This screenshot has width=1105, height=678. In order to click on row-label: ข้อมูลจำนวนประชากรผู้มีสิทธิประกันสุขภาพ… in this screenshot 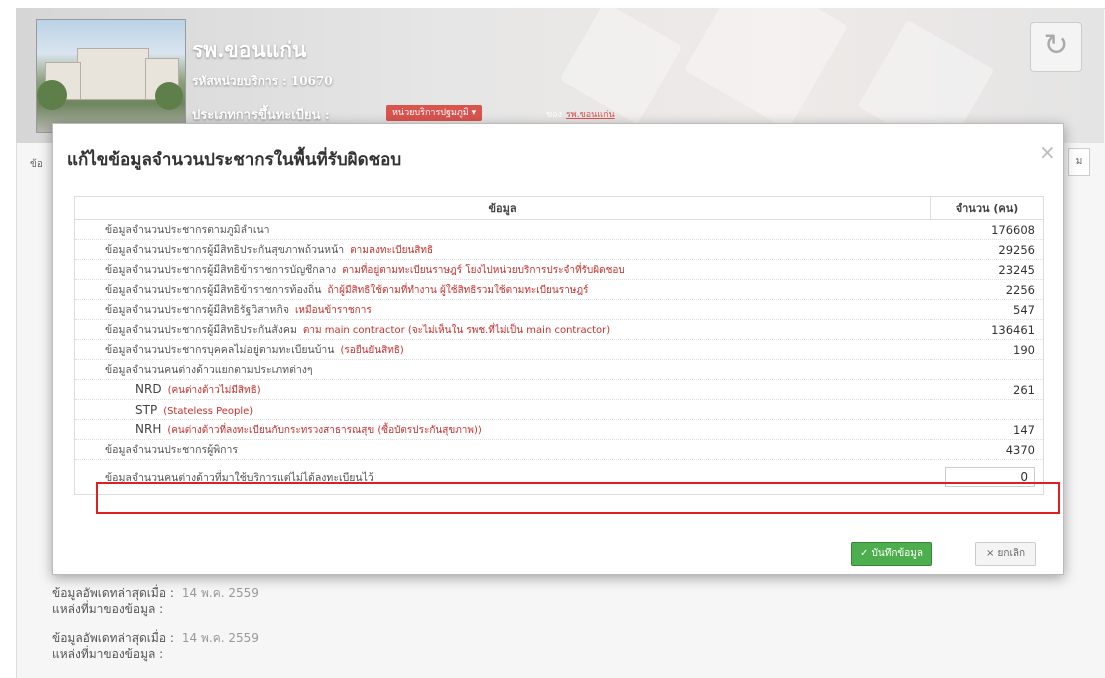, I will do `click(502, 249)`.